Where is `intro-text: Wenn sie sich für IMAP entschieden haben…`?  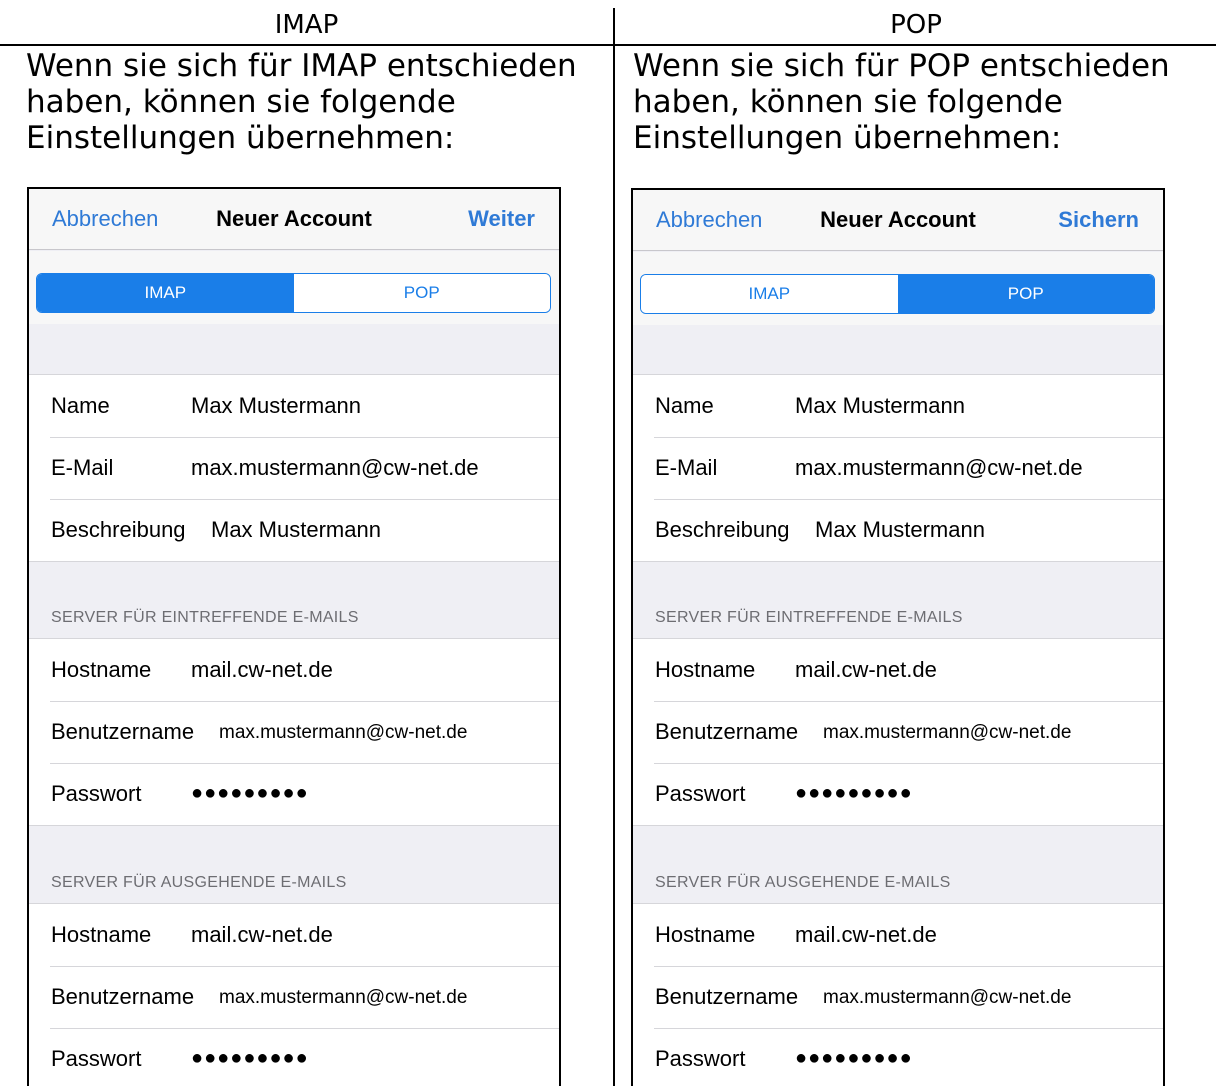
intro-text: Wenn sie sich für IMAP entschieden haben… is located at coordinates (301, 102).